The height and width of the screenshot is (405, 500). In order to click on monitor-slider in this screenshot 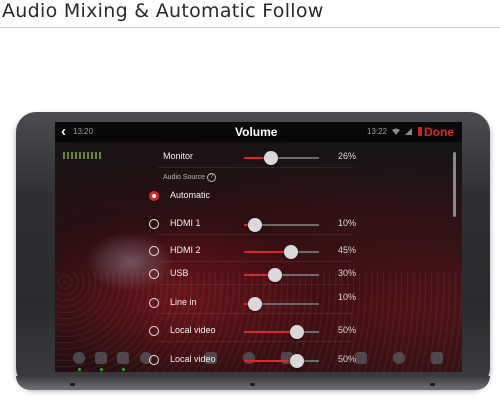, I will do `click(281, 158)`.